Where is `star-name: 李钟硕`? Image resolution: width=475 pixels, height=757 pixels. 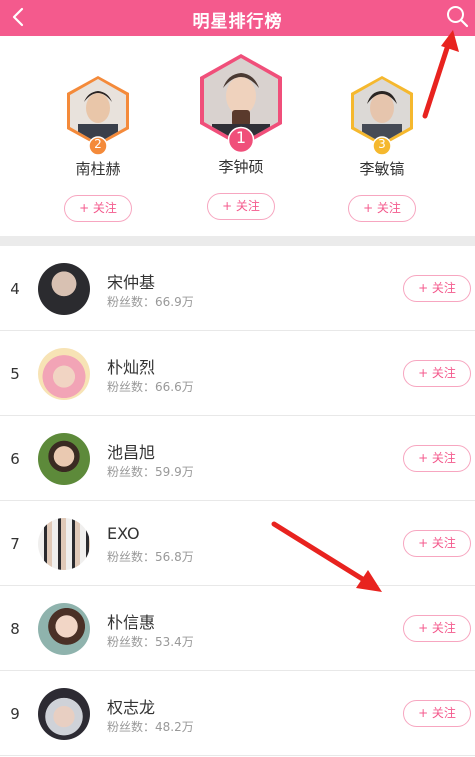
star-name: 李钟硕 is located at coordinates (241, 167).